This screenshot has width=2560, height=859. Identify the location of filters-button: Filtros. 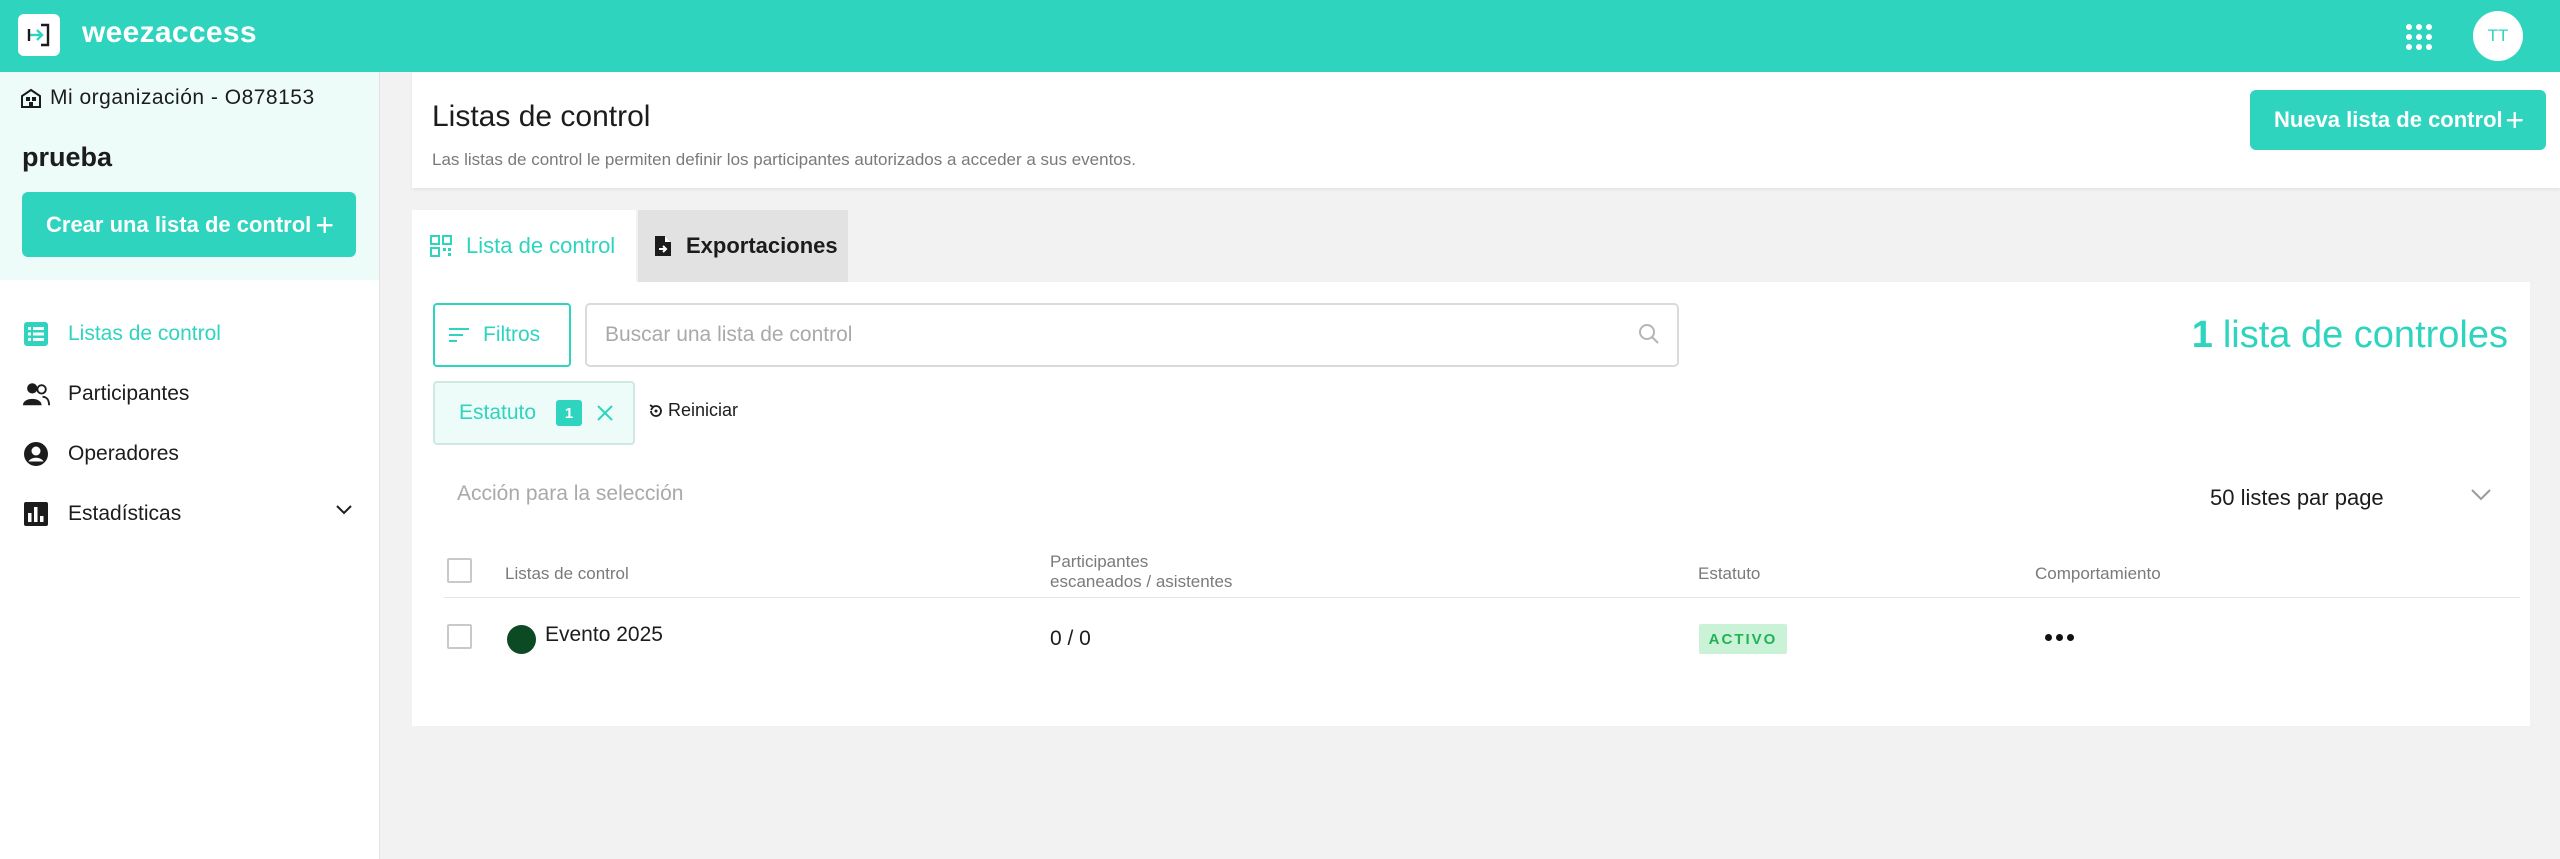
(502, 335).